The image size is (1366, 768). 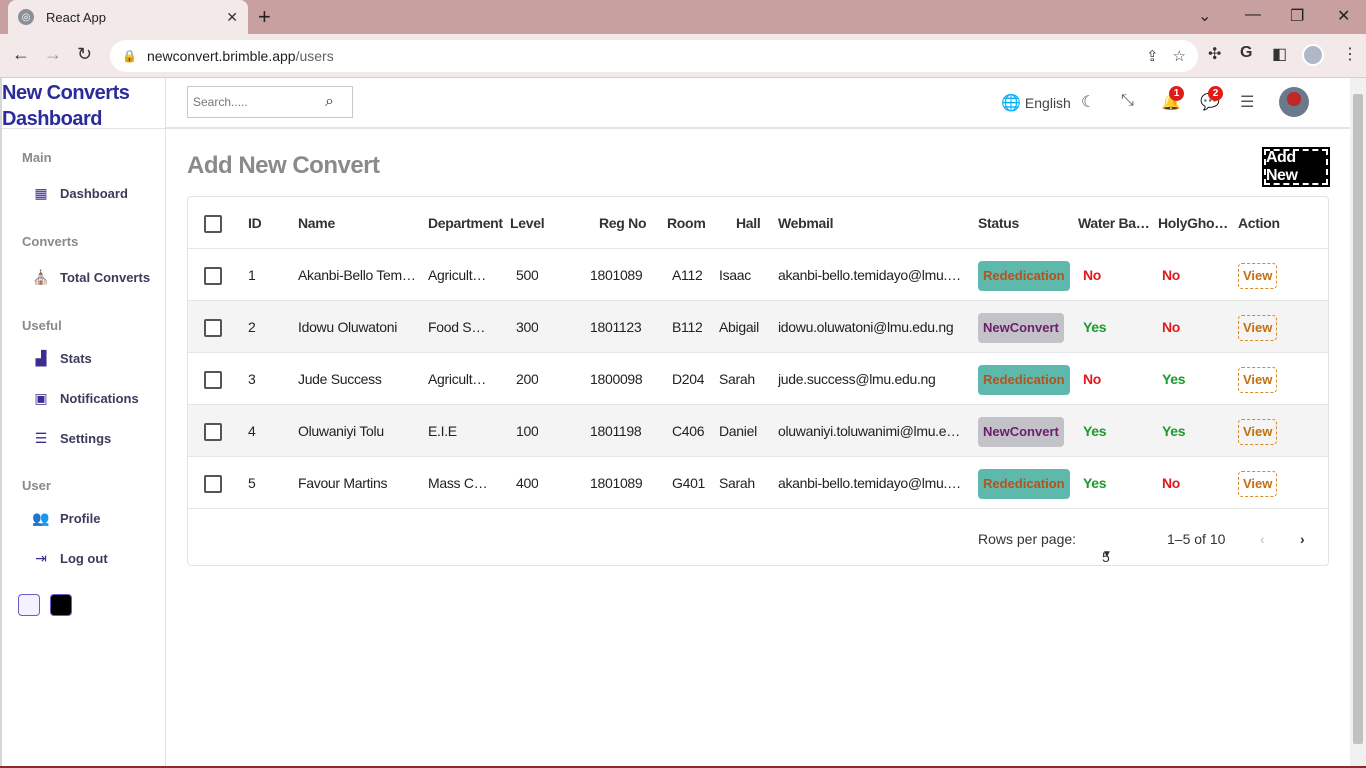 I want to click on brand: New Converts Dashboard, so click(x=83, y=104).